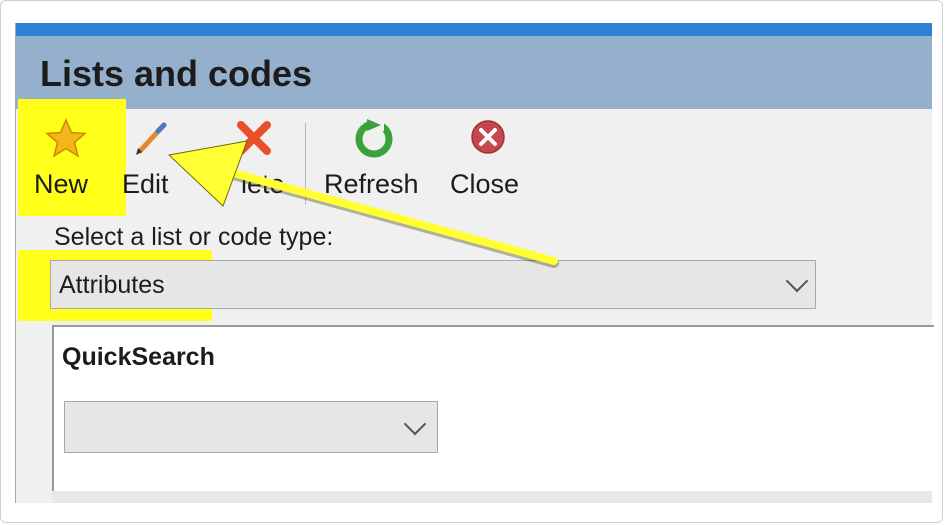 The height and width of the screenshot is (525, 945). What do you see at coordinates (363, 204) in the screenshot?
I see `annotation-arrow` at bounding box center [363, 204].